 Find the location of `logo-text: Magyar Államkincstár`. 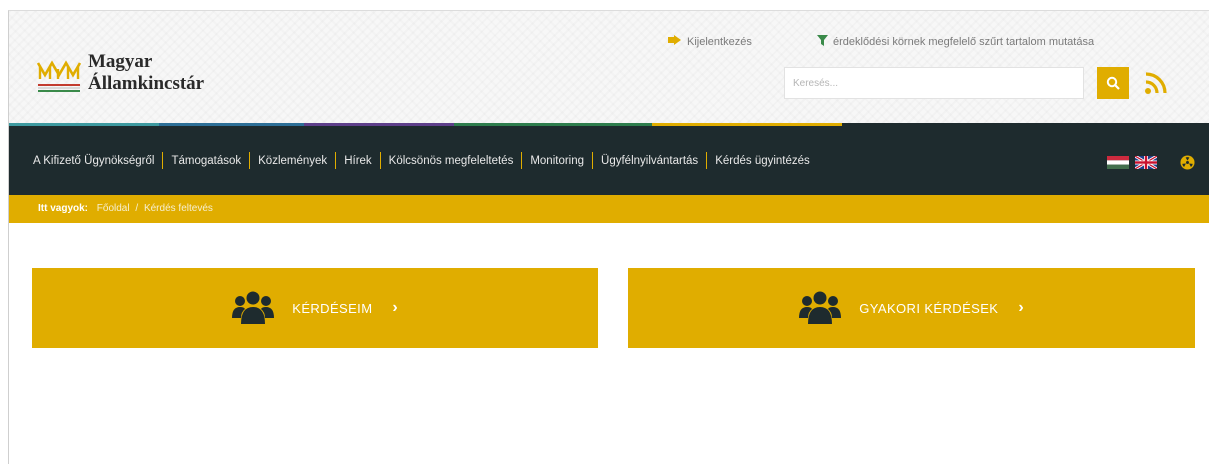

logo-text: Magyar Államkincstár is located at coordinates (146, 73).